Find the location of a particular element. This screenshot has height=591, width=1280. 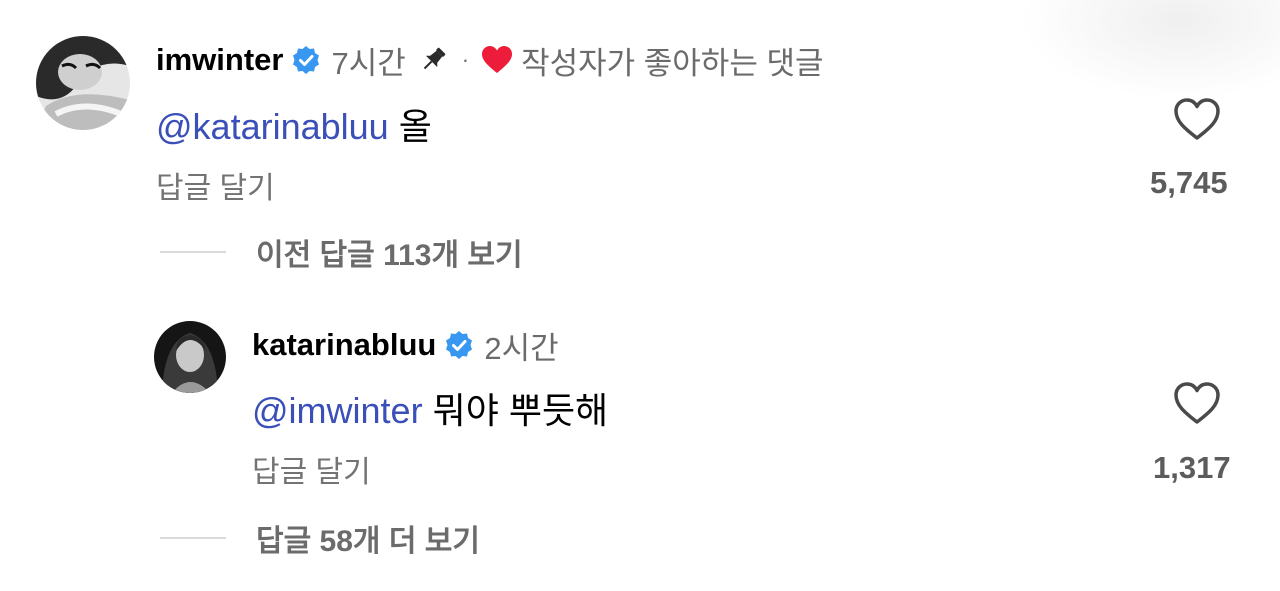

username: katarinabluu is located at coordinates (344, 345).